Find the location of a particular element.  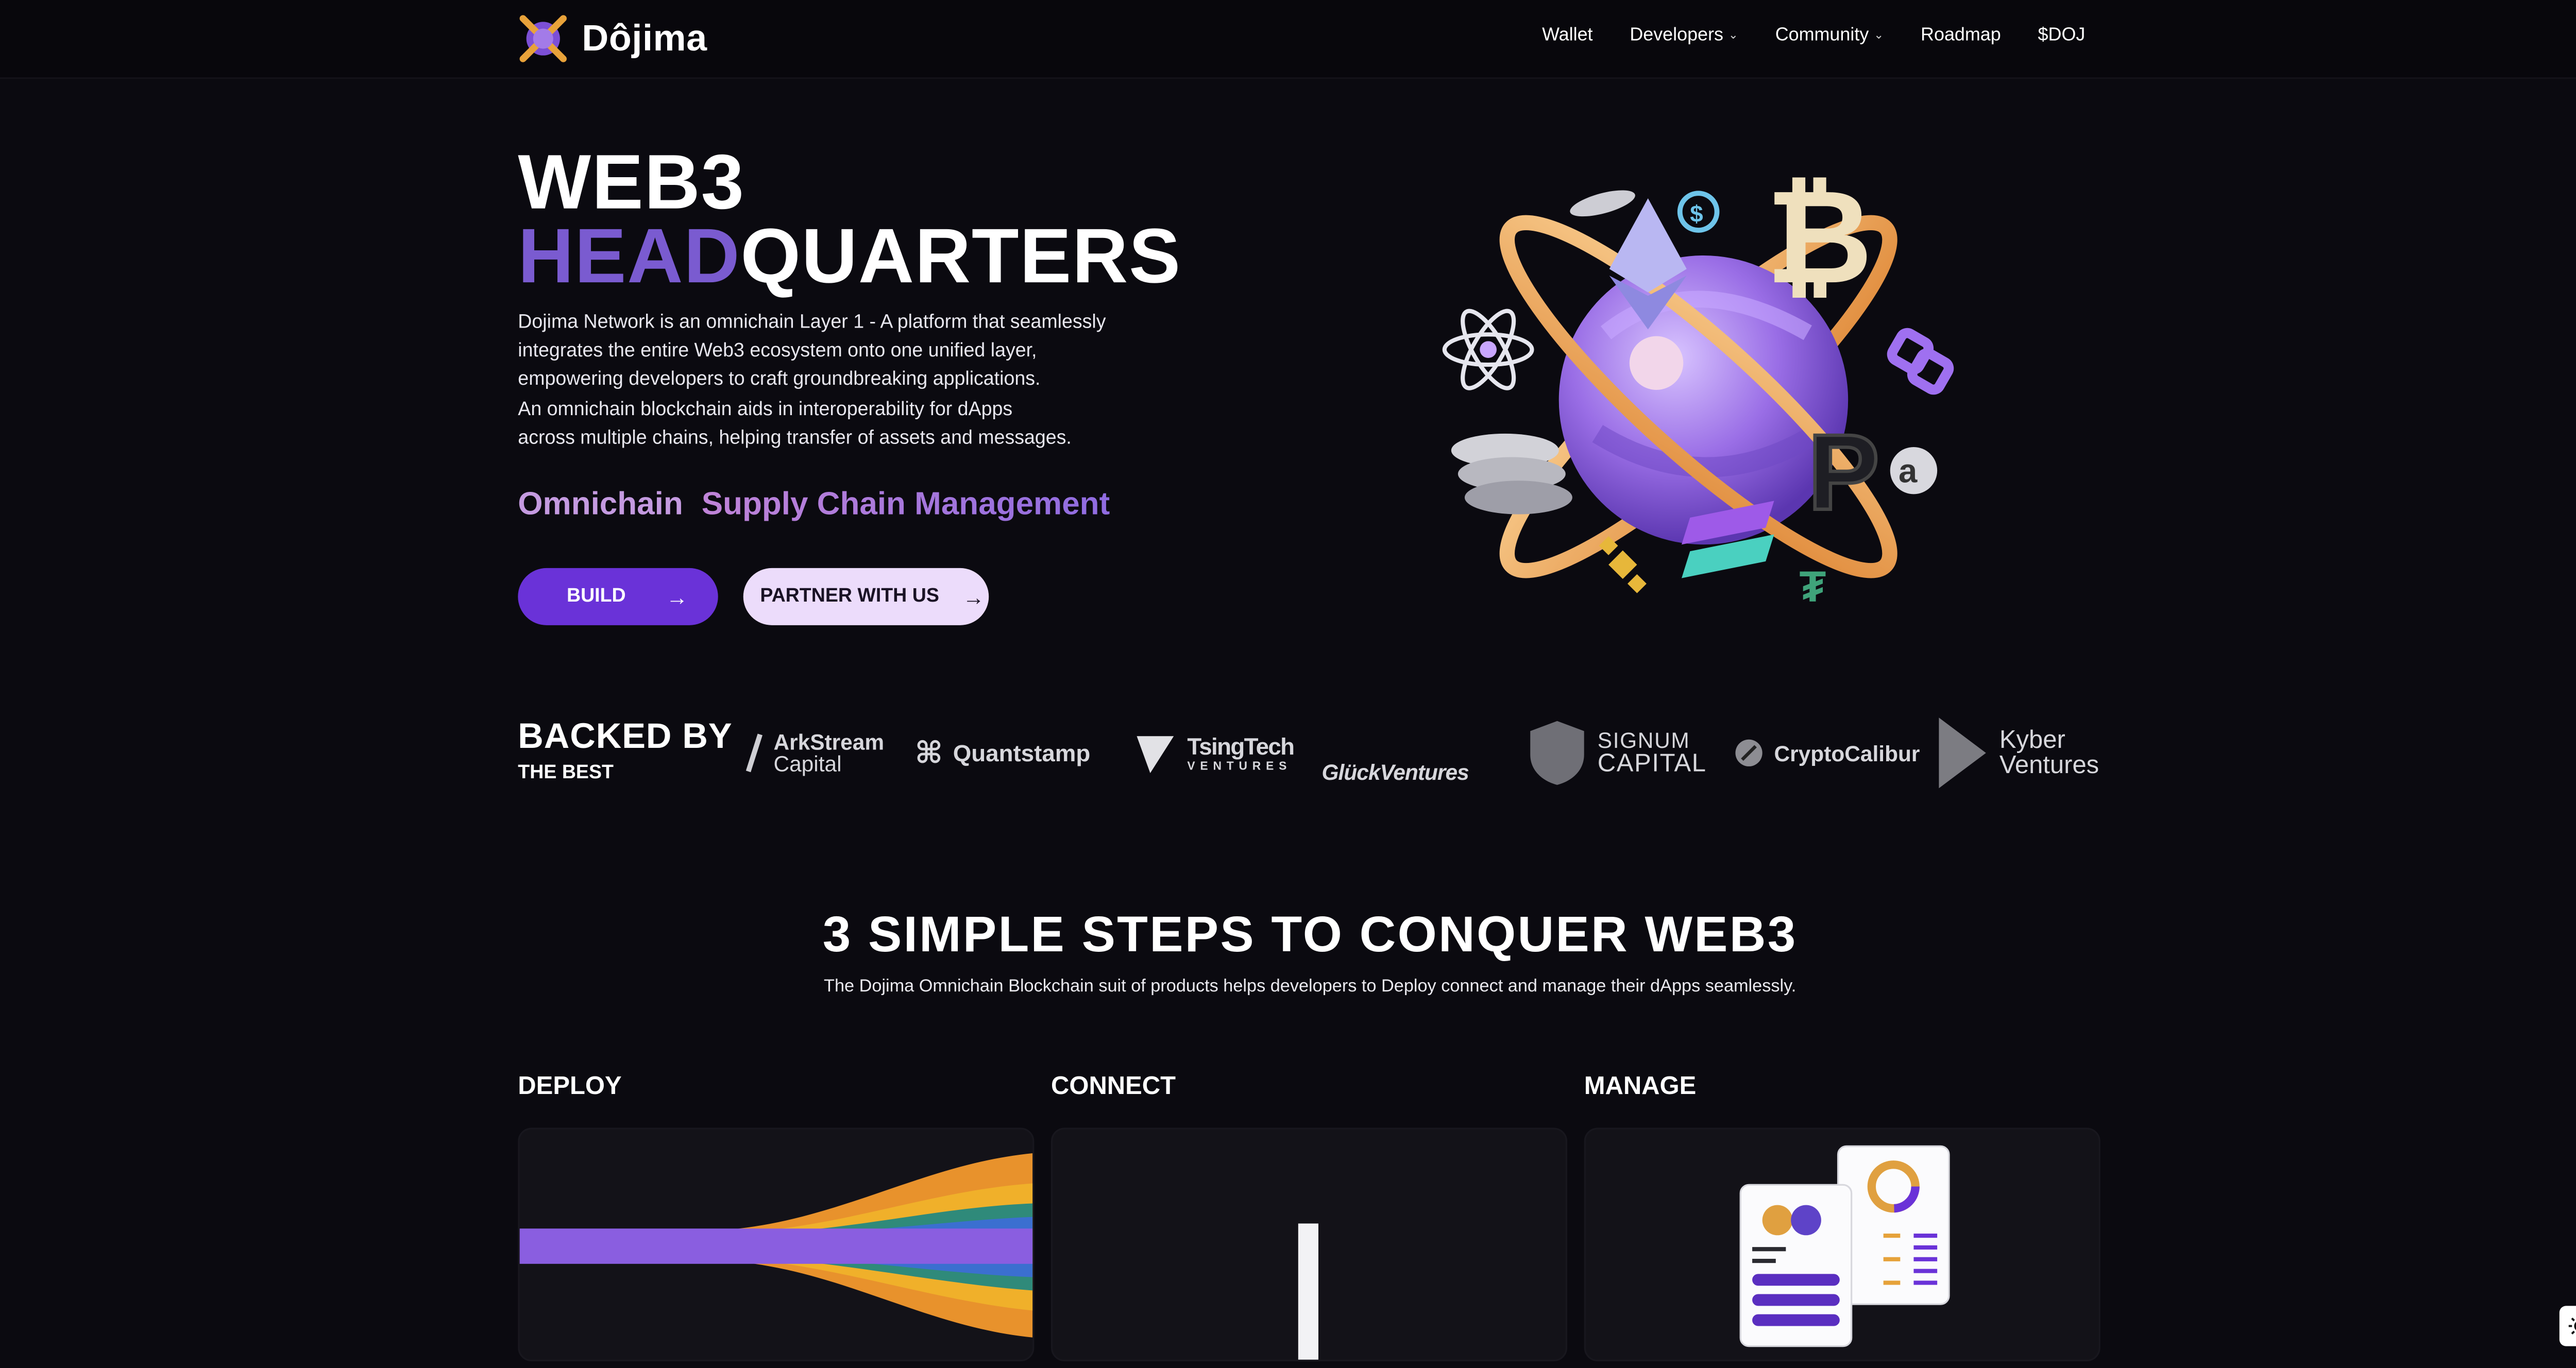

signum-capital: CAPITAL is located at coordinates (1652, 763).